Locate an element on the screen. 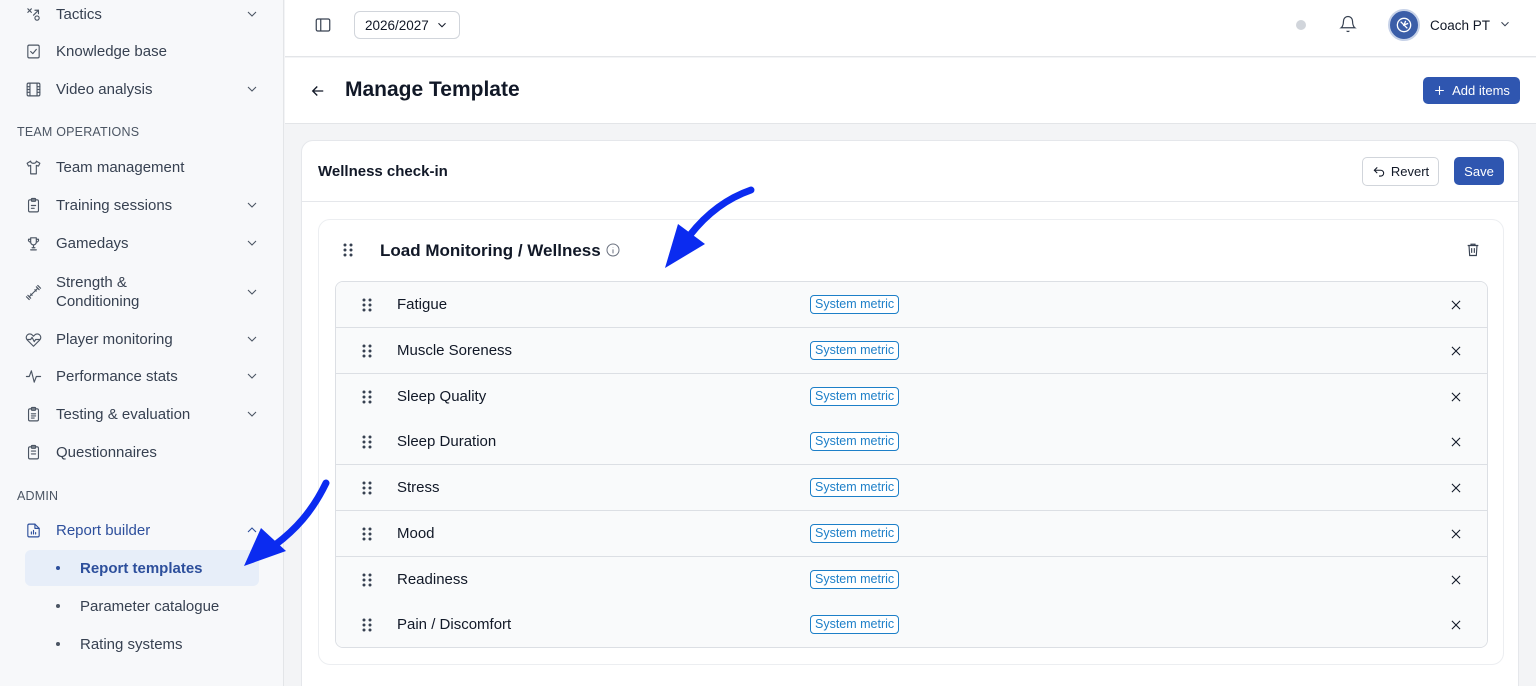 The image size is (1536, 686). metric-name: Sleep Duration is located at coordinates (447, 442).